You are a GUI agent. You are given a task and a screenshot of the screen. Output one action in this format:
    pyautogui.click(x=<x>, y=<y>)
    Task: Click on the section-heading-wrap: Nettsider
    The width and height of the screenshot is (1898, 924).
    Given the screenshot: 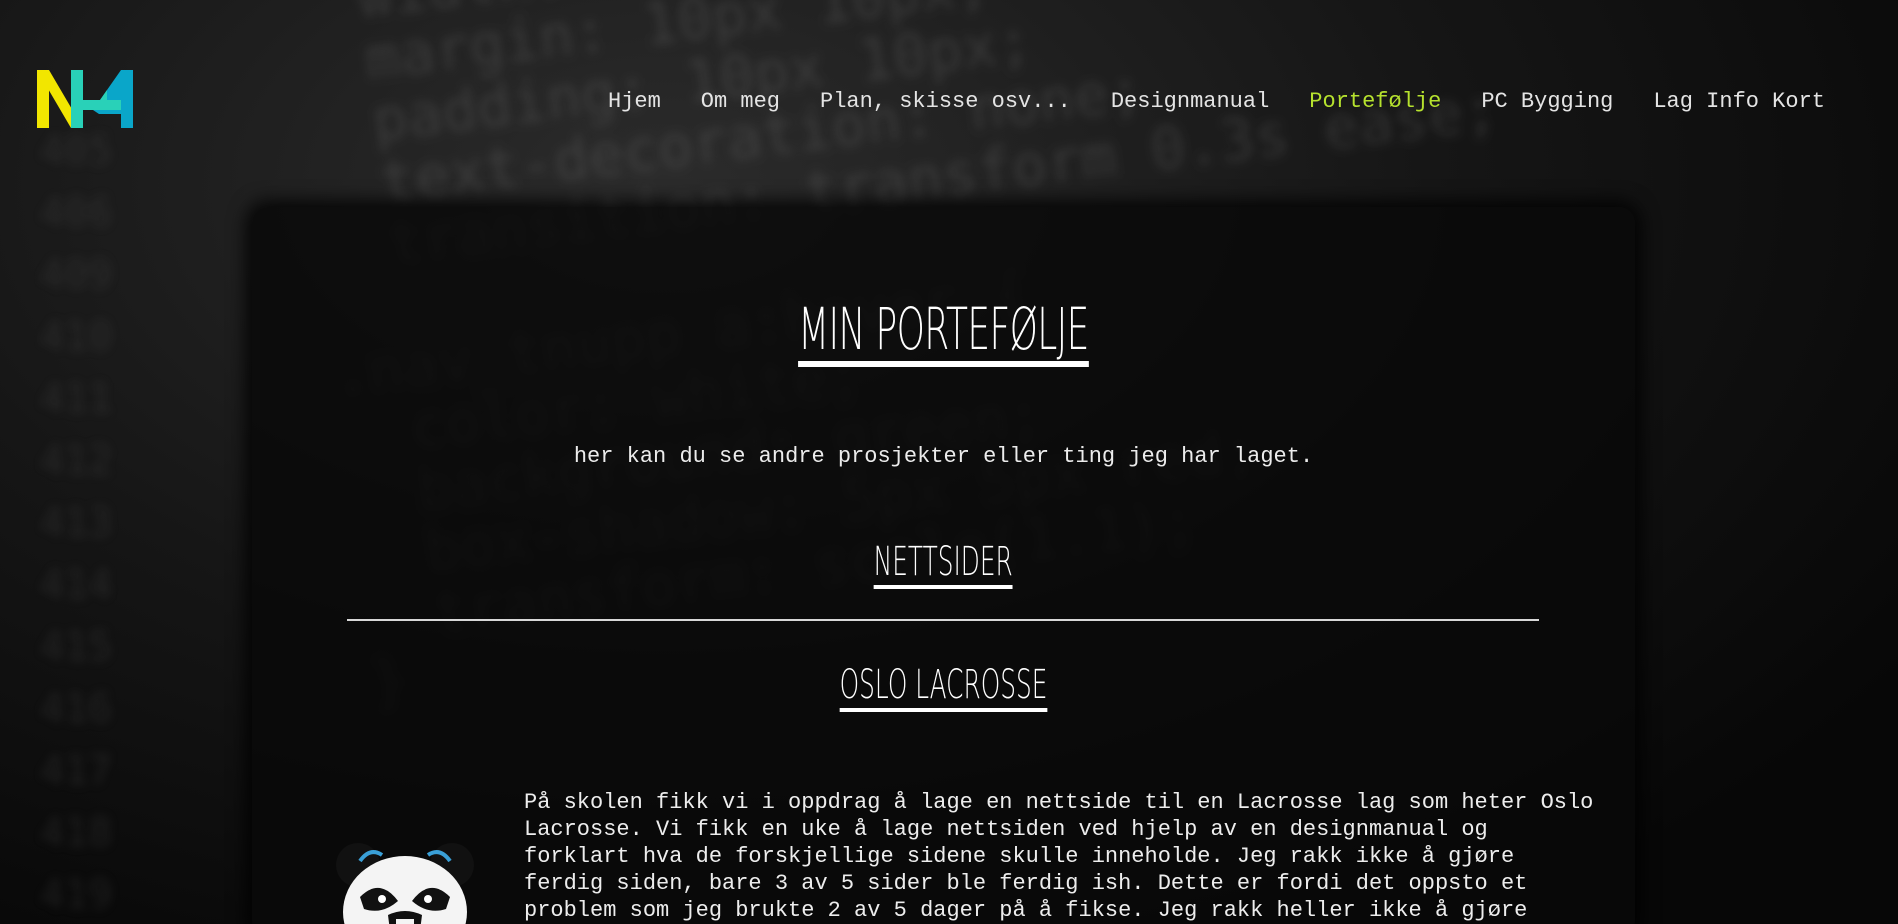 What is the action you would take?
    pyautogui.click(x=943, y=564)
    